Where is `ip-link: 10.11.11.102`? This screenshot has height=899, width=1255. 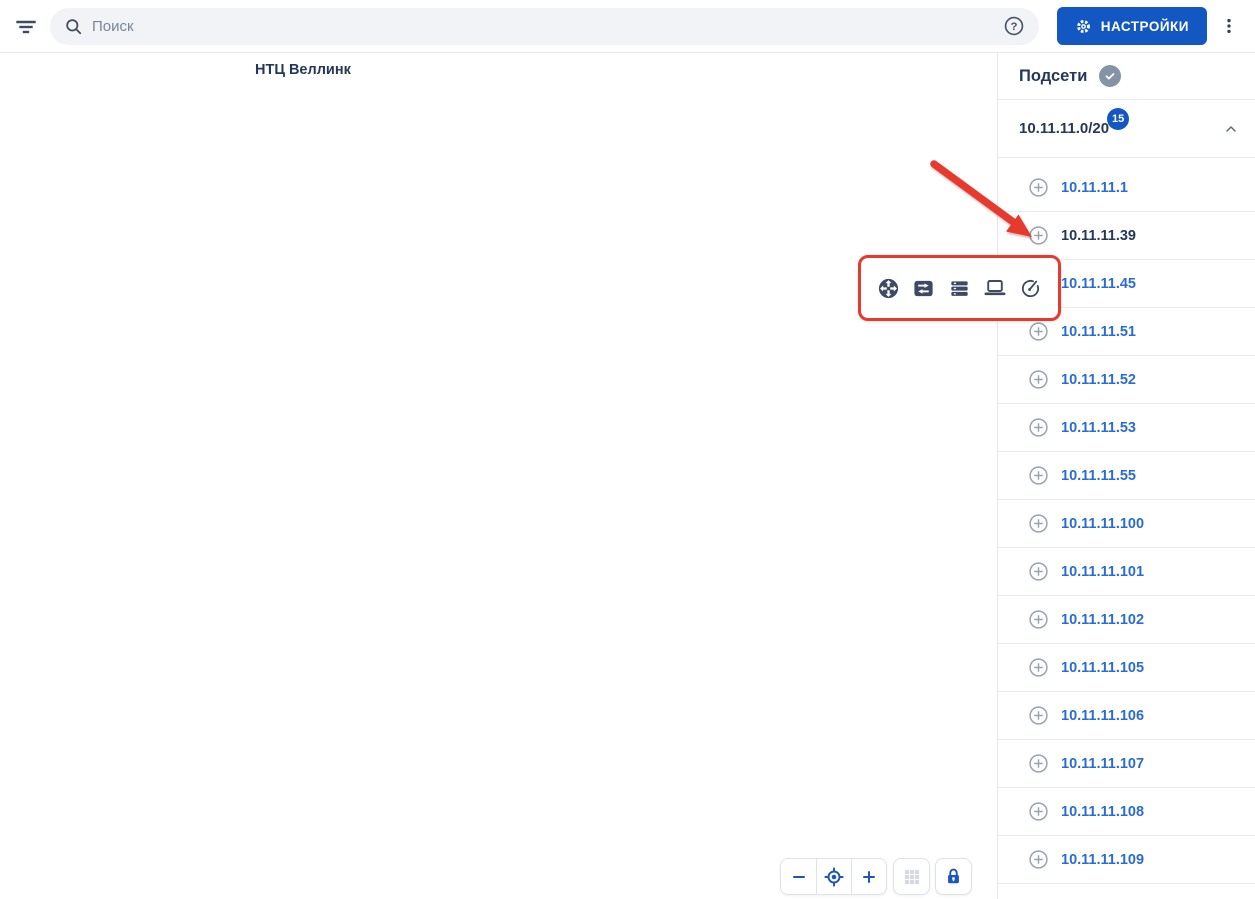
ip-link: 10.11.11.102 is located at coordinates (1102, 620).